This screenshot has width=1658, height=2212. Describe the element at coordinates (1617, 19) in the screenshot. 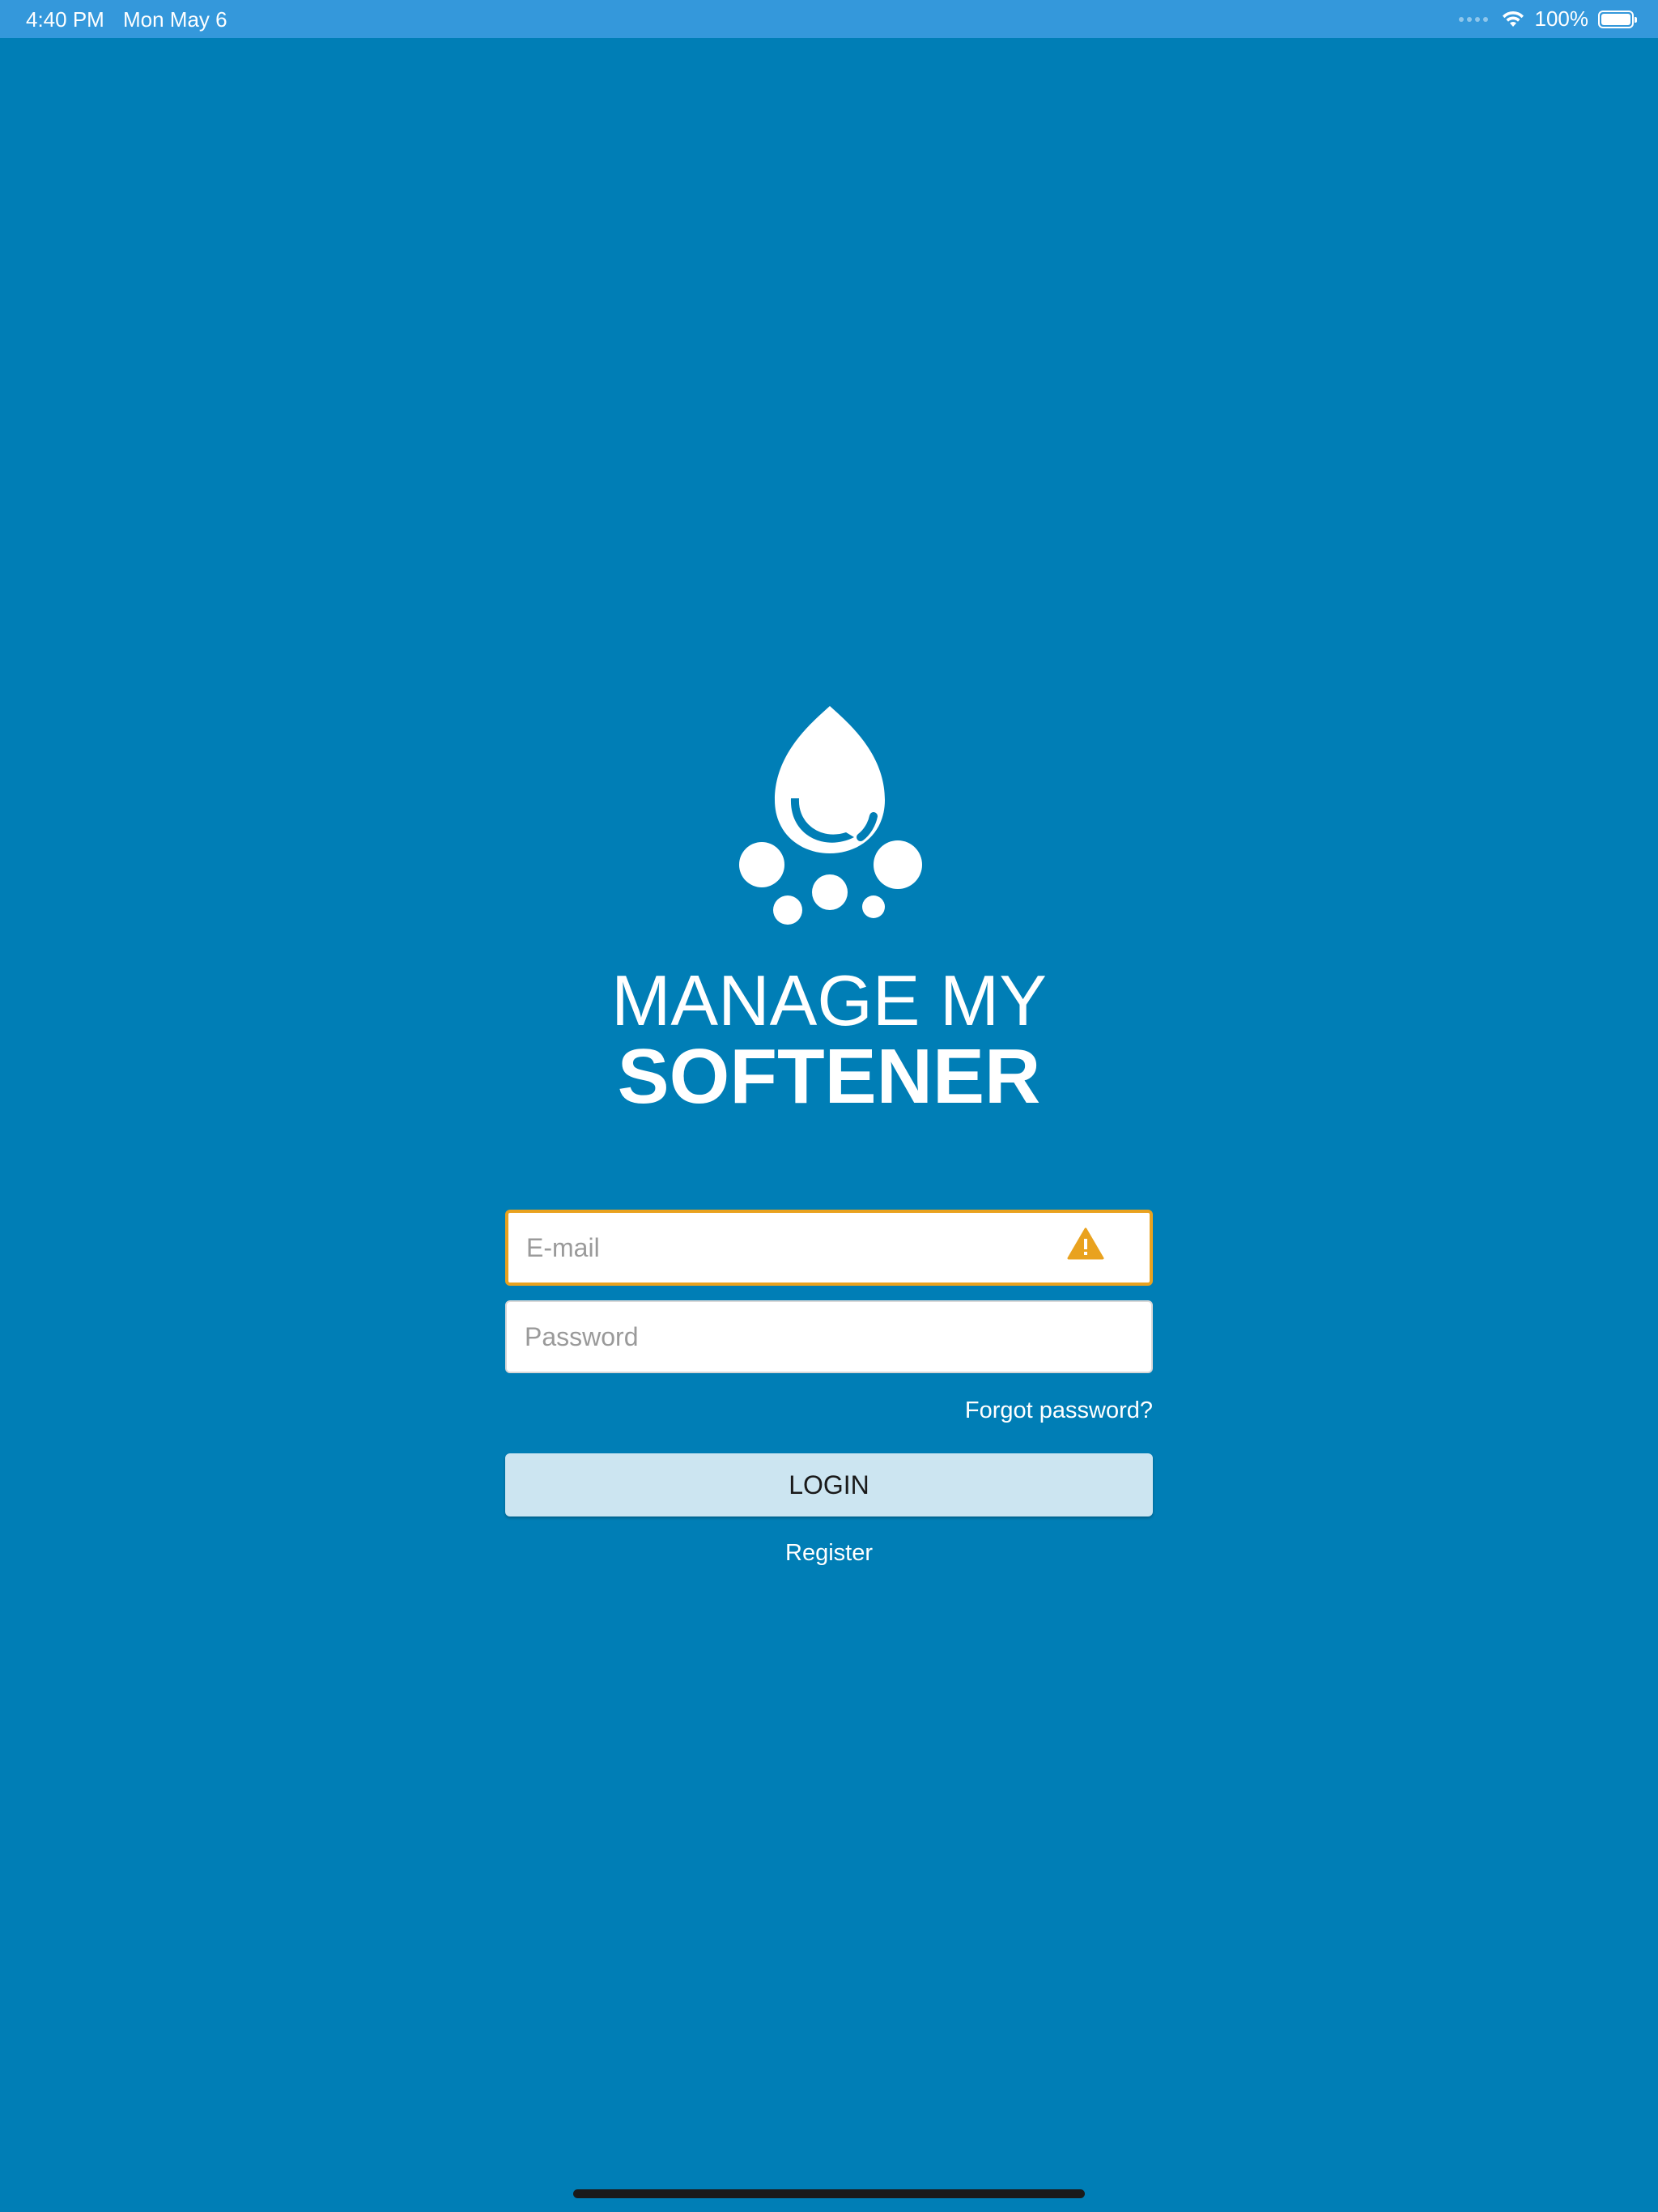

I see `battery-icon` at that location.